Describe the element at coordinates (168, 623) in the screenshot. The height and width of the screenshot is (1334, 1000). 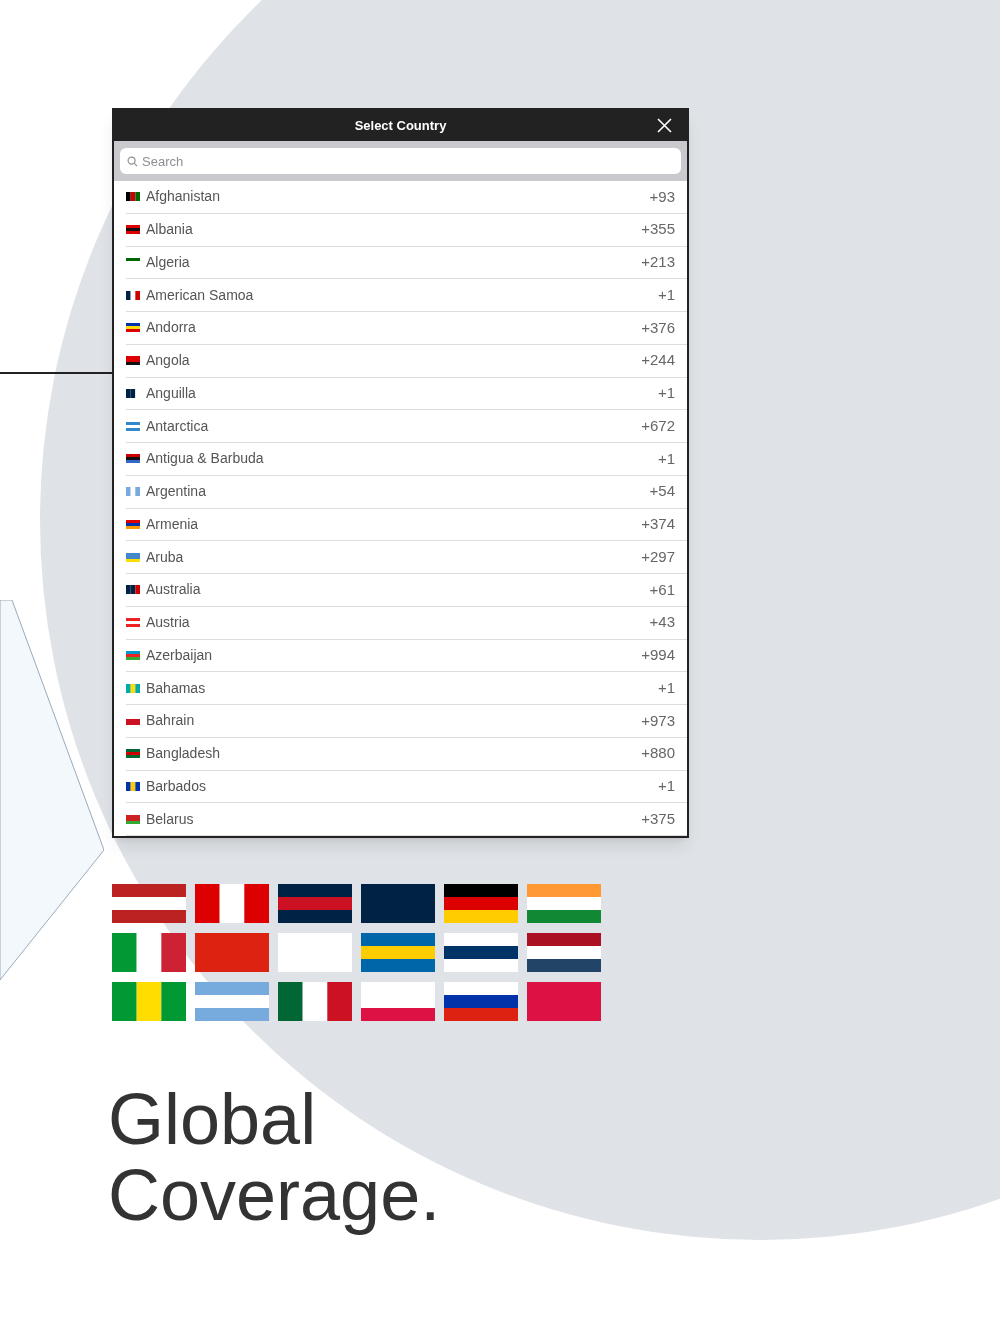
I see `country-name: Austria` at that location.